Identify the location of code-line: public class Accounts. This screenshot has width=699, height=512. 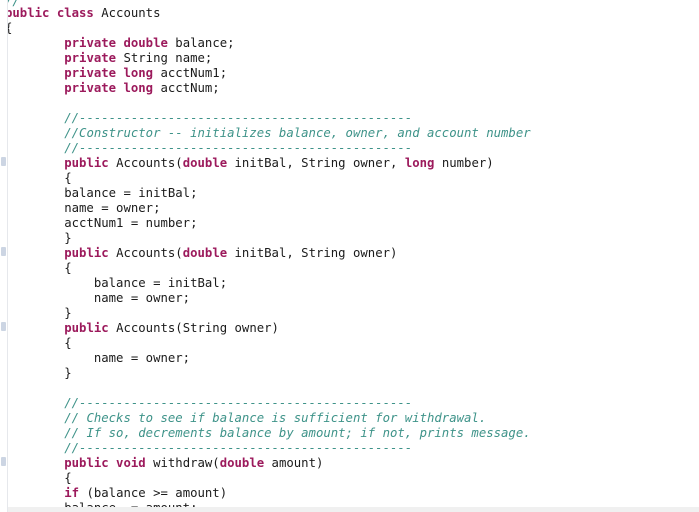
(82, 13).